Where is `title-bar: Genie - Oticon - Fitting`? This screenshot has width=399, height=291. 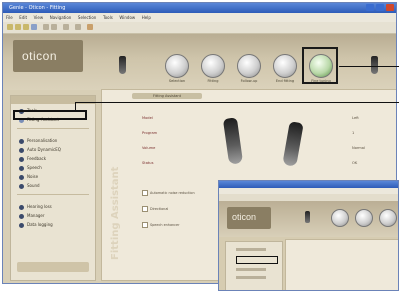
title-bar: Genie - Oticon - Fitting is located at coordinates (199, 8).